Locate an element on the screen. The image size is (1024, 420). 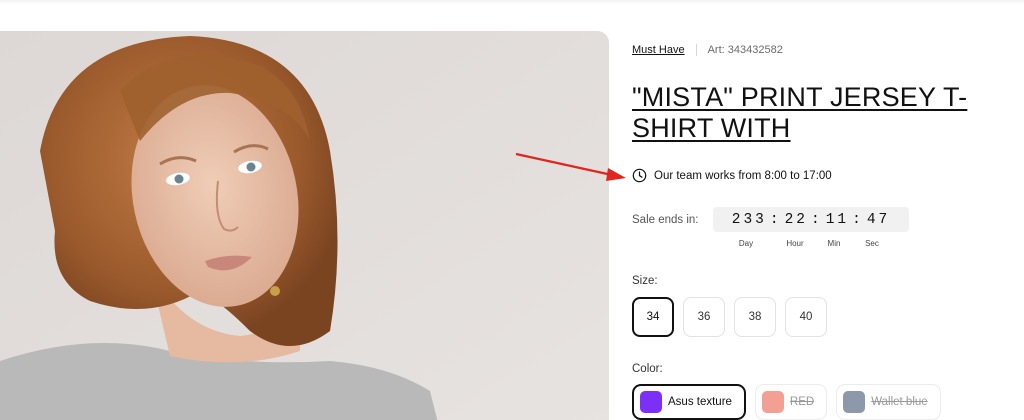
color-option-red: RED is located at coordinates (791, 402).